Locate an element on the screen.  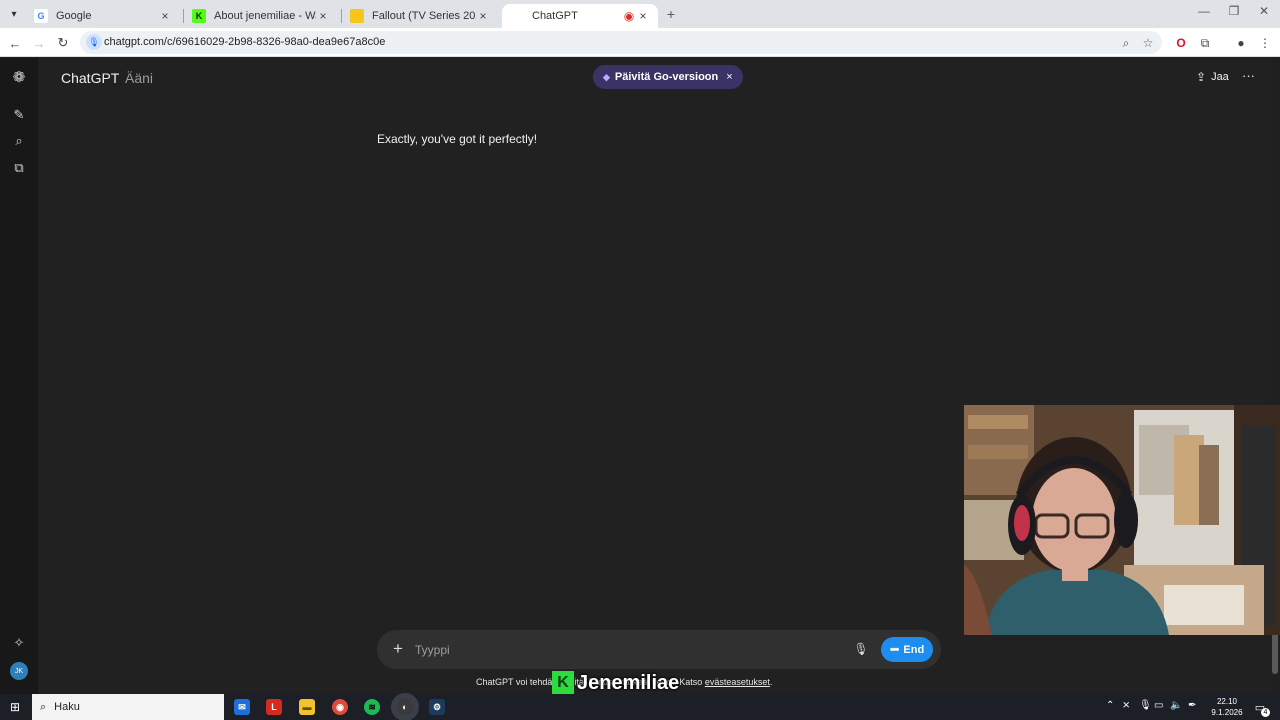
system-clock: 22.10 9.1.2026 is located at coordinates (1227, 707).